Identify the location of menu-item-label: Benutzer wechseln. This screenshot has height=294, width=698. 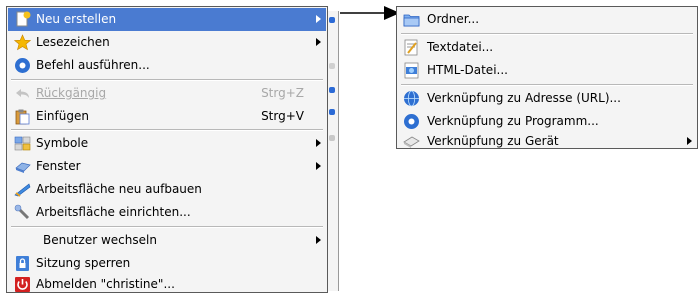
(100, 240).